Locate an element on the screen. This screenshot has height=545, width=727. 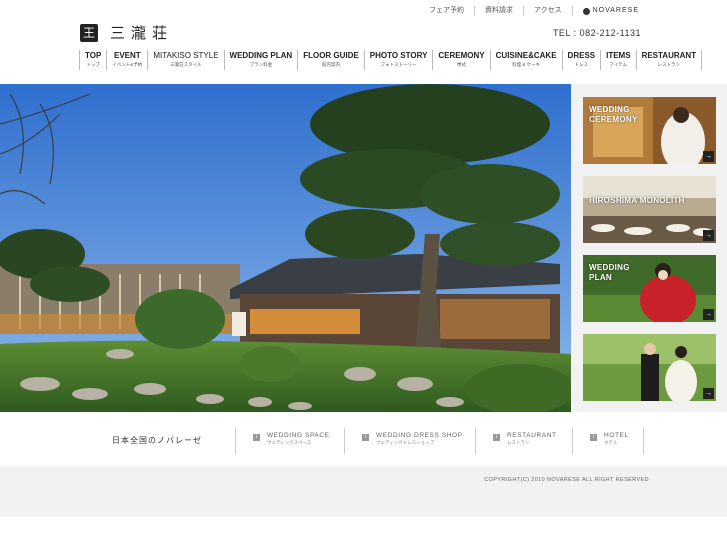
nav-item-sublabel: 挙式 is located at coordinates (462, 64).